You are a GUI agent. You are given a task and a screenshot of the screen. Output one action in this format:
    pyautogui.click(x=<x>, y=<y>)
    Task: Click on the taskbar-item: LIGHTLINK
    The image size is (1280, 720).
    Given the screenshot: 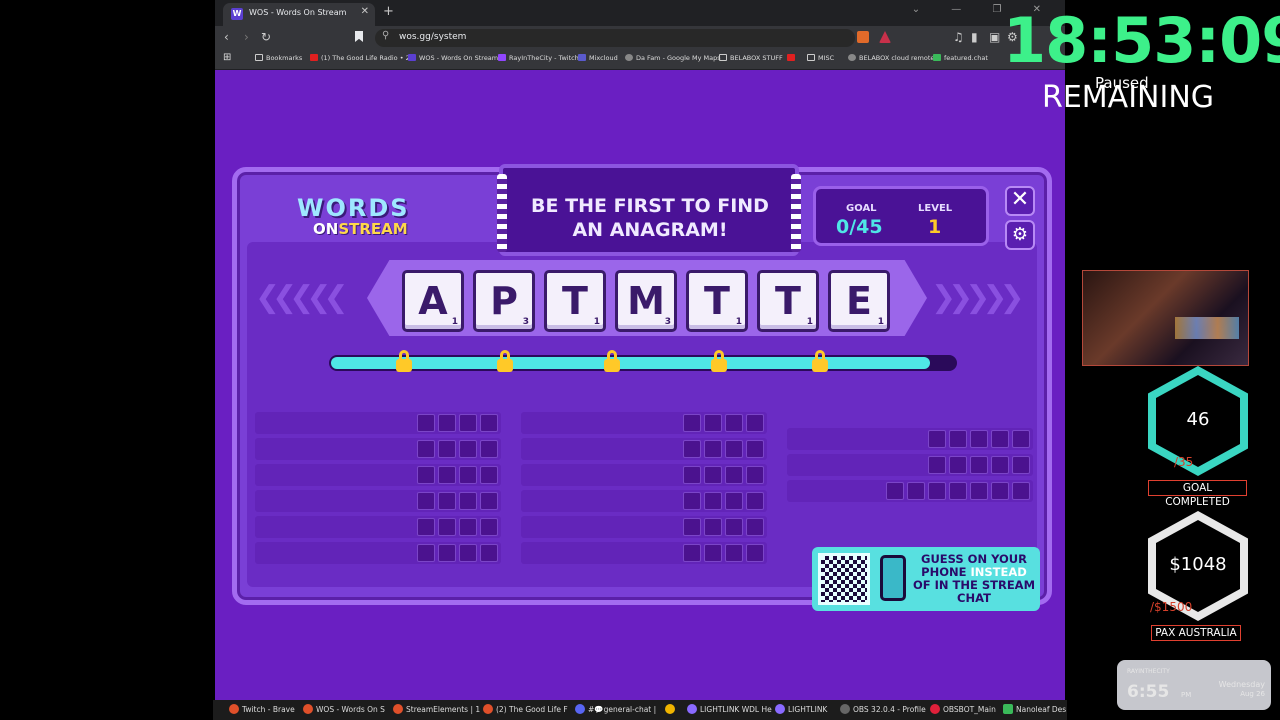 What is the action you would take?
    pyautogui.click(x=801, y=709)
    